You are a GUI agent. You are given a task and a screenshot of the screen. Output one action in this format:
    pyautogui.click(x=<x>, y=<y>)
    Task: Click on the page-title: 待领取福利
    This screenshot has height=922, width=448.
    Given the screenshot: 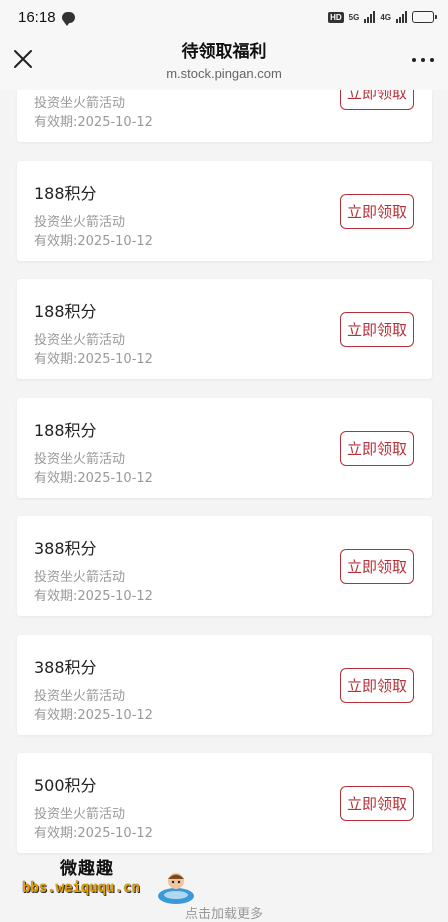 What is the action you would take?
    pyautogui.click(x=224, y=52)
    